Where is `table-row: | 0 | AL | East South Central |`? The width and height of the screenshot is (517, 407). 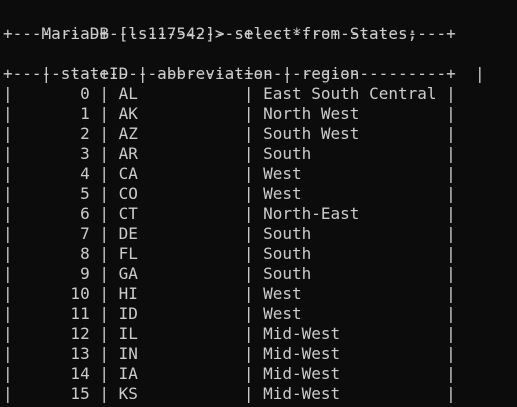 table-row: | 0 | AL | East South Central | is located at coordinates (229, 94).